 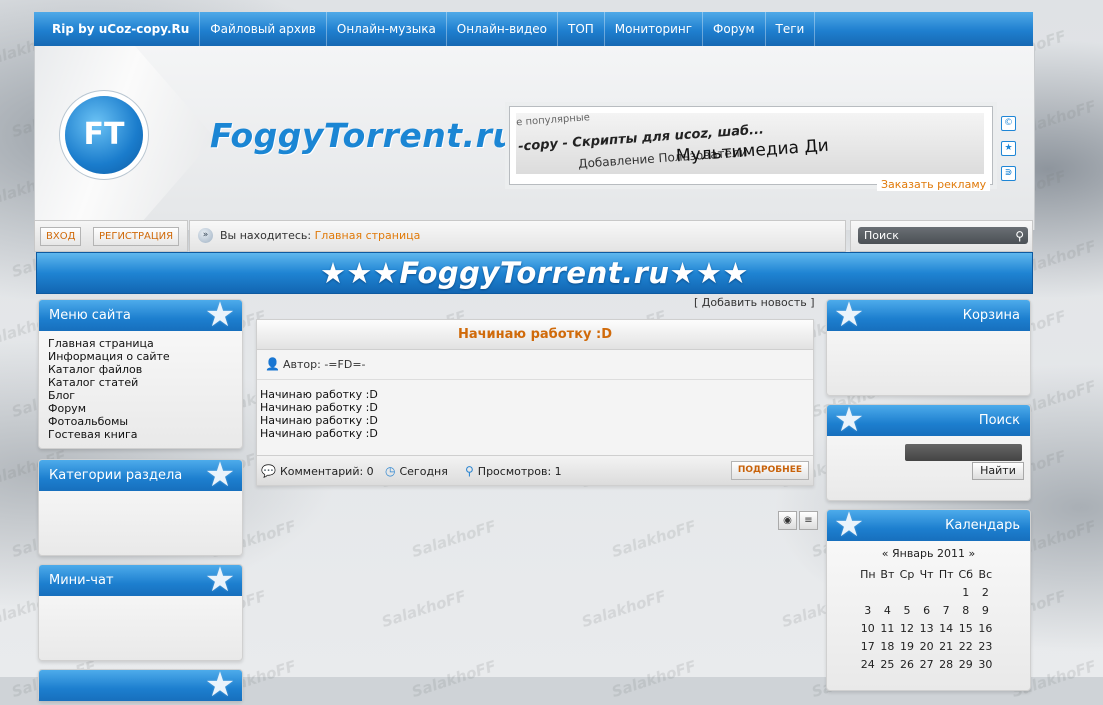 What do you see at coordinates (109, 369) in the screenshot?
I see `menu-item: Каталог файлов` at bounding box center [109, 369].